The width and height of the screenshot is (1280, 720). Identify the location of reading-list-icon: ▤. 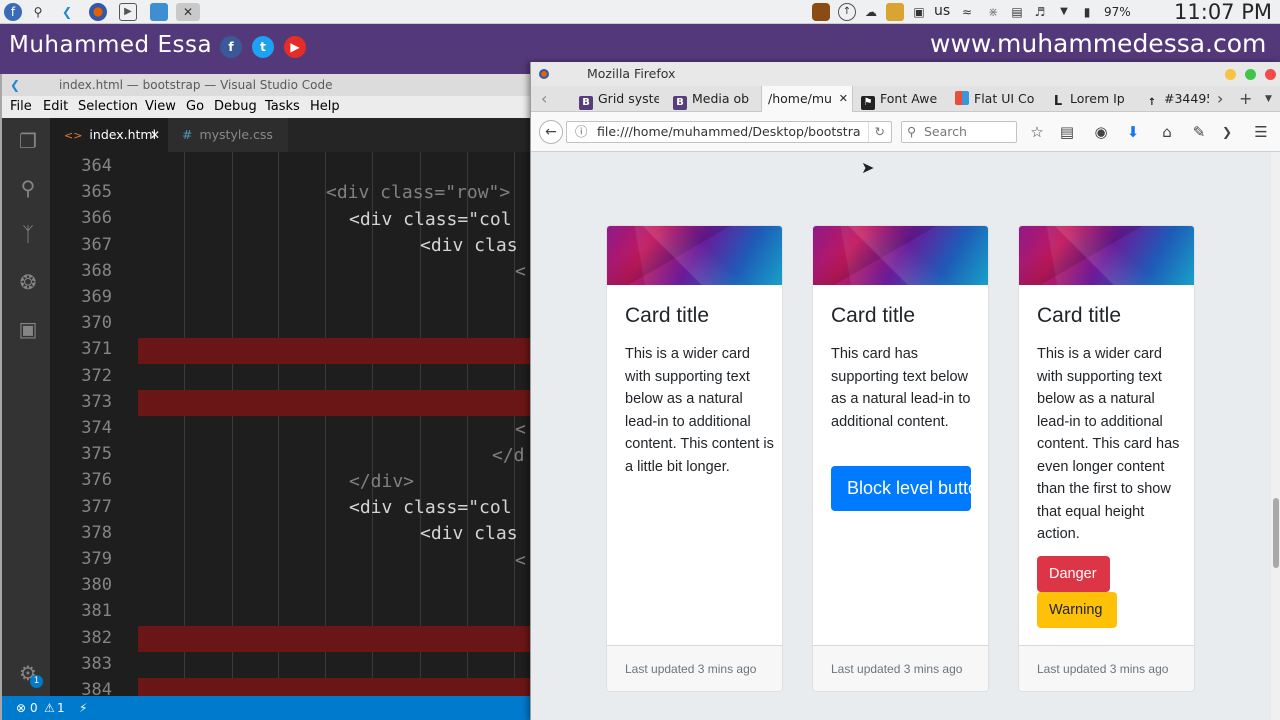
(1067, 132).